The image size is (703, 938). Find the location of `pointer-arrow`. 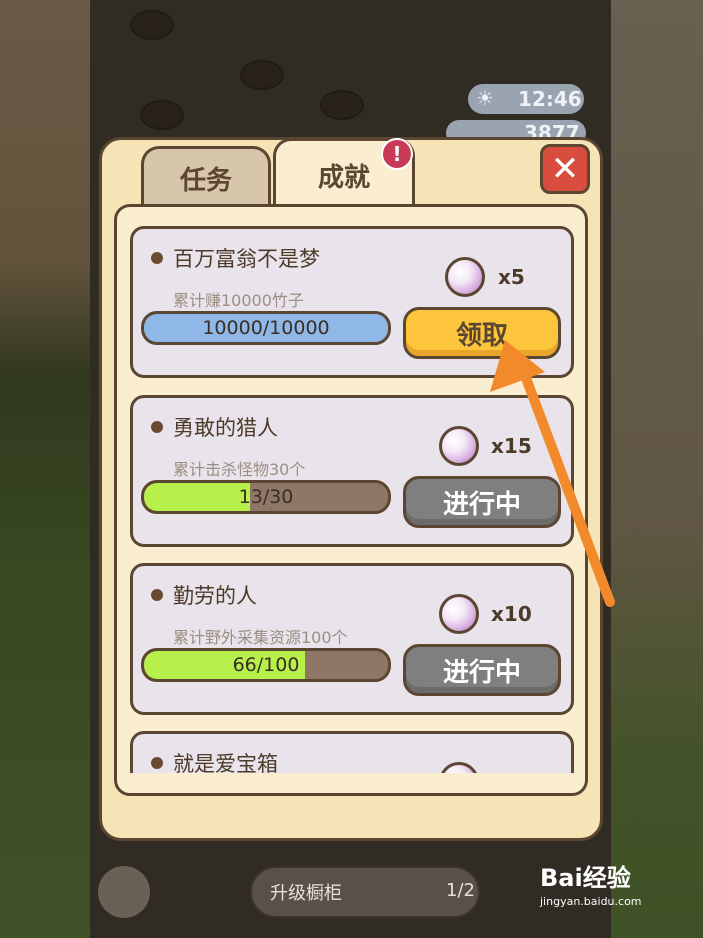

pointer-arrow is located at coordinates (552, 473).